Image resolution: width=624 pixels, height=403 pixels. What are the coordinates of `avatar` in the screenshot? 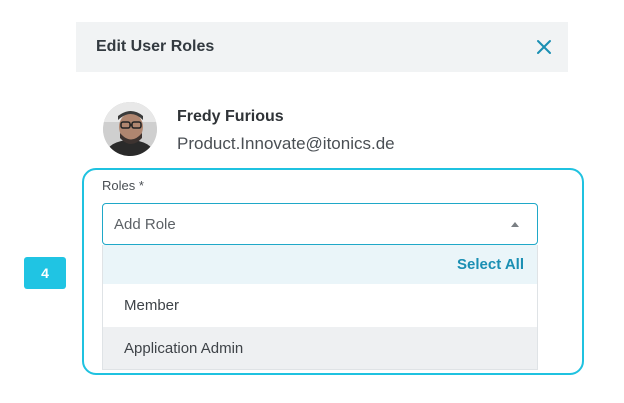 It's located at (130, 129).